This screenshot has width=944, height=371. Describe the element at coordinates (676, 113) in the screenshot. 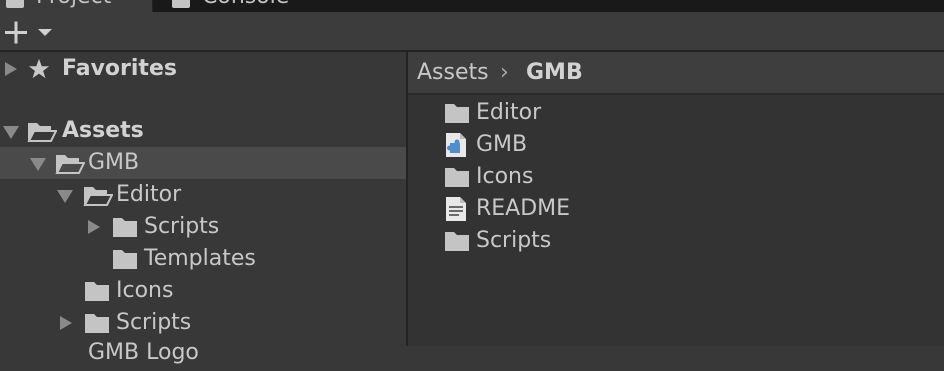

I see `asset-item-editor: Editor` at that location.